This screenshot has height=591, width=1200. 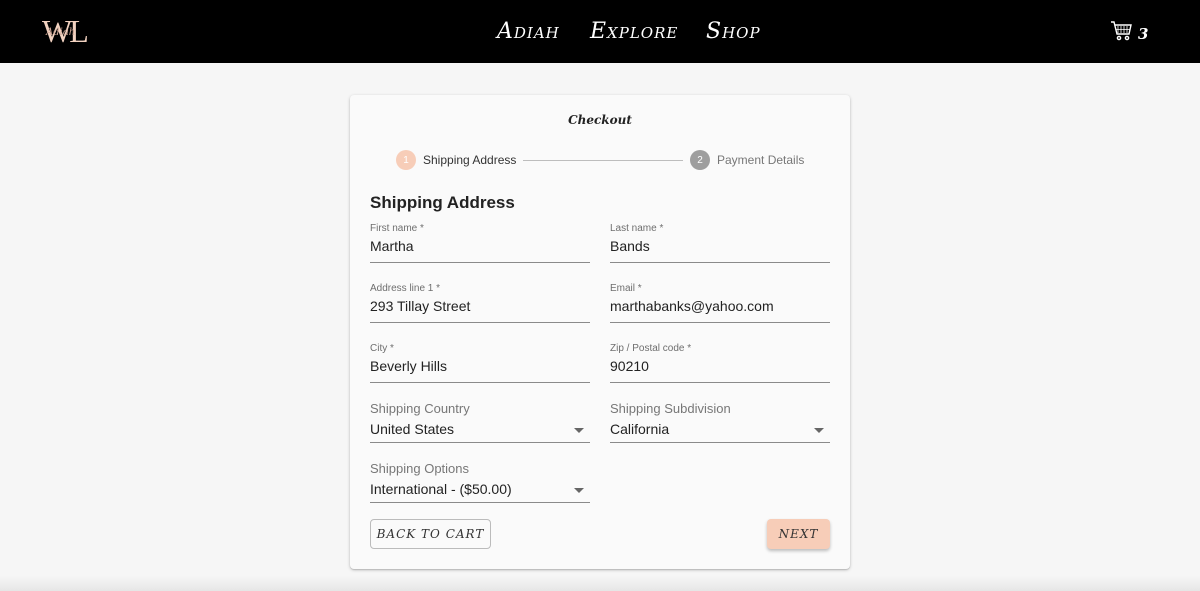 I want to click on shipping-country-select: Shipping Country United States, so click(x=480, y=422).